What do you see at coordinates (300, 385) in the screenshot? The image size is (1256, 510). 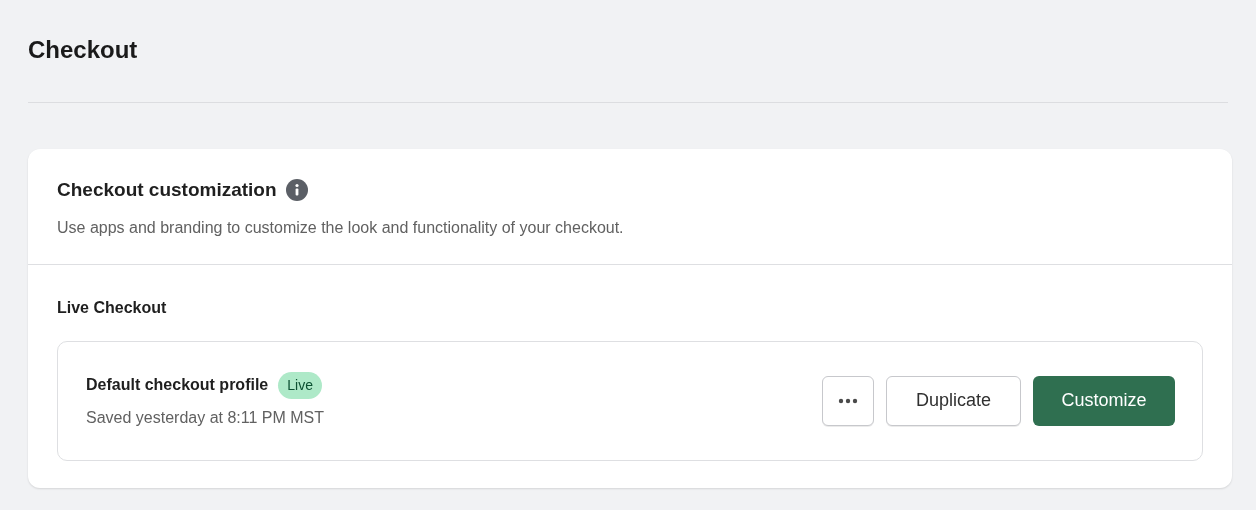 I see `status-badge: Live` at bounding box center [300, 385].